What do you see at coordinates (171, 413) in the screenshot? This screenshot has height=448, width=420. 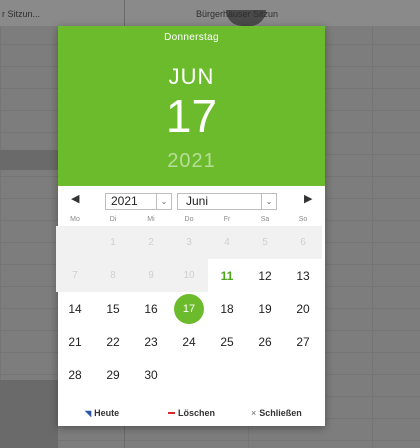 I see `minus-icon` at bounding box center [171, 413].